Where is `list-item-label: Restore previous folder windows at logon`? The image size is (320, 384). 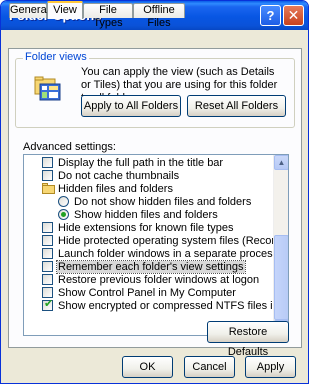
list-item-label: Restore previous folder windows at logon is located at coordinates (159, 280).